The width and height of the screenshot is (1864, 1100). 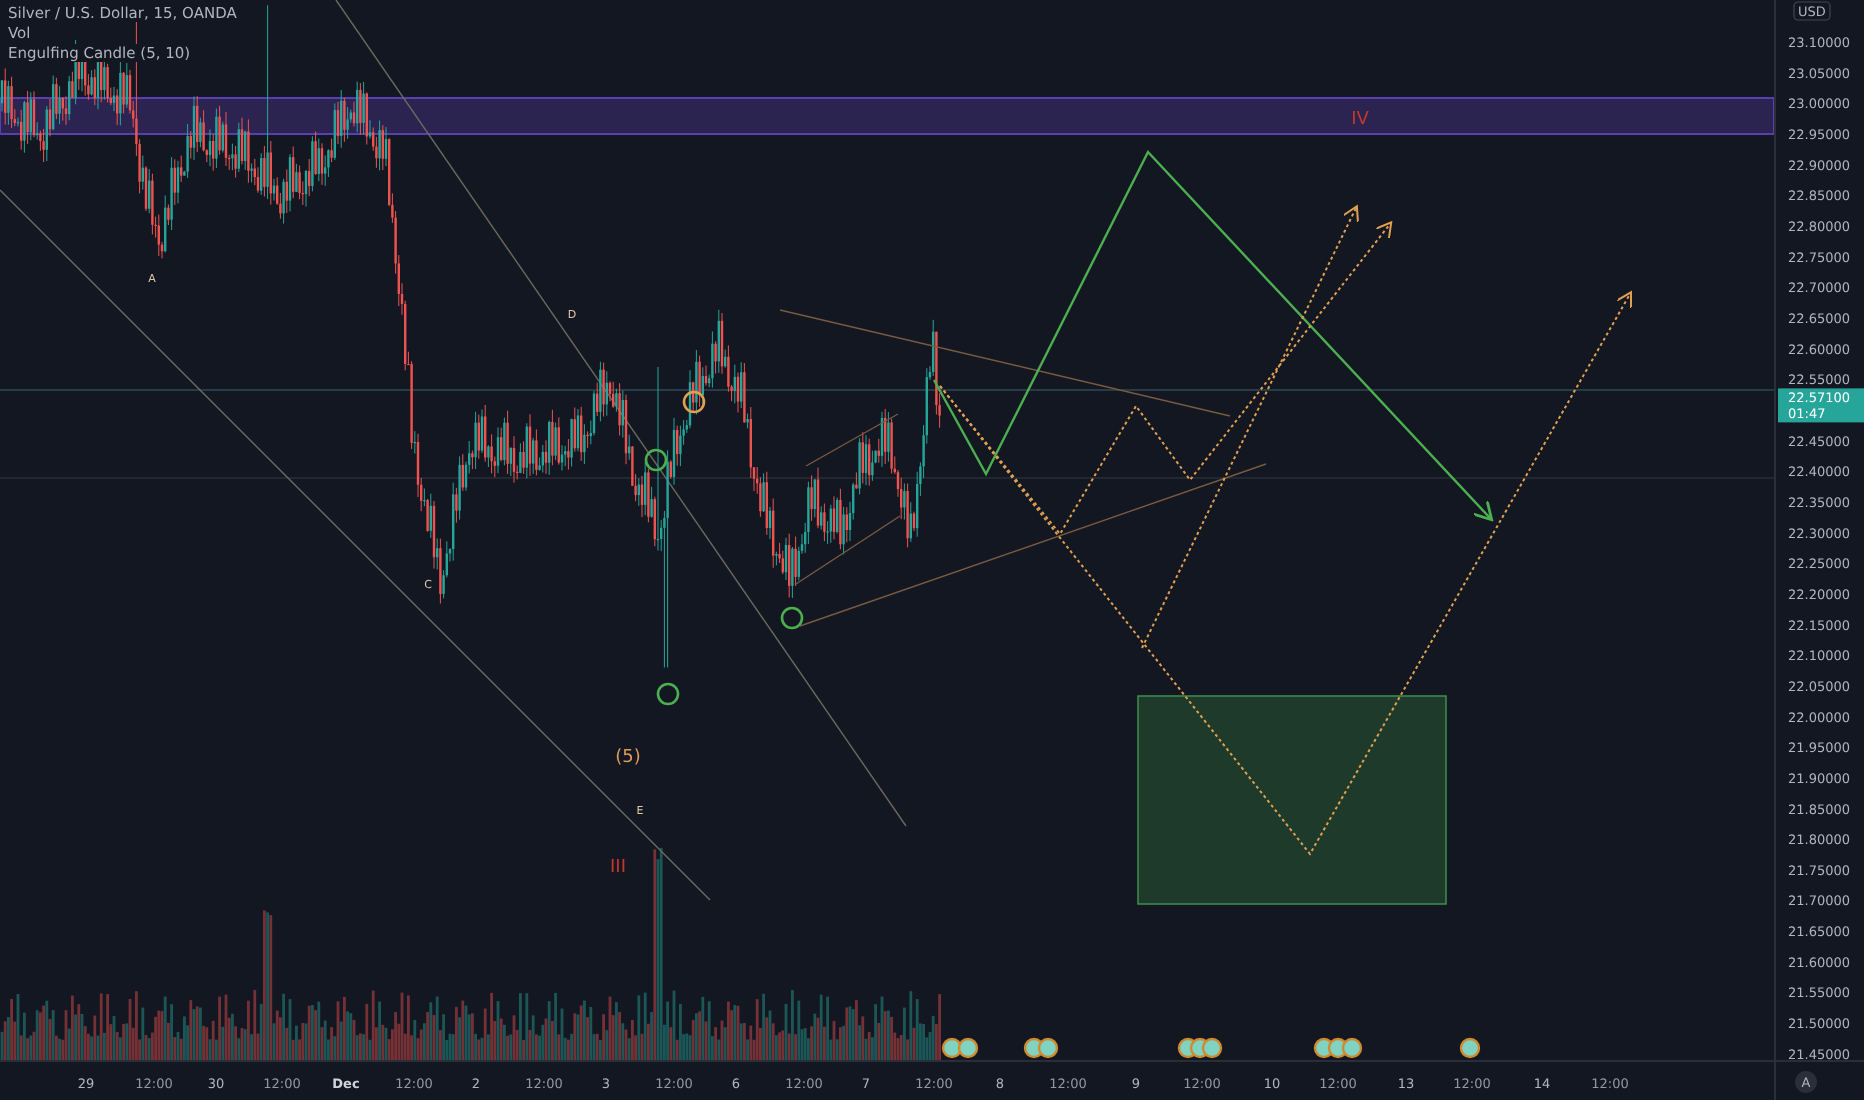 I want to click on wave-label: (5), so click(x=628, y=758).